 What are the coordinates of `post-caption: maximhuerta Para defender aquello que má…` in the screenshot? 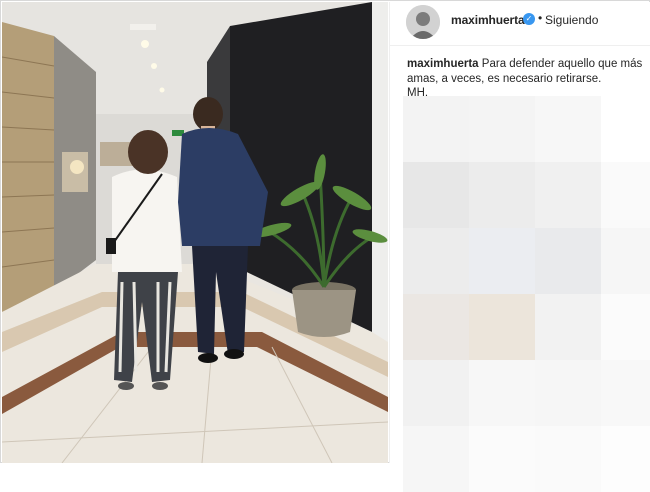 It's located at (525, 79).